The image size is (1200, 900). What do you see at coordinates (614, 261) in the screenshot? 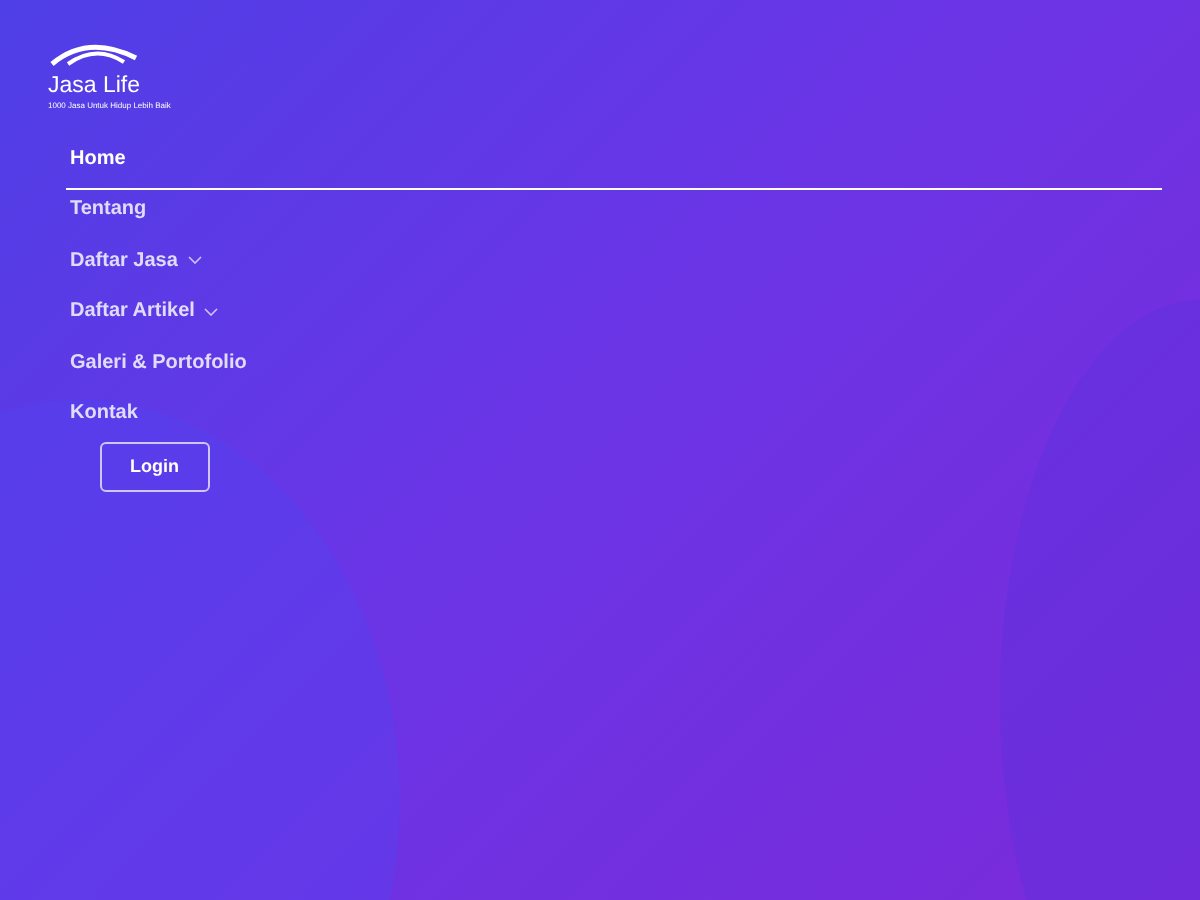
I see `nav-link: Daftar Jasa` at bounding box center [614, 261].